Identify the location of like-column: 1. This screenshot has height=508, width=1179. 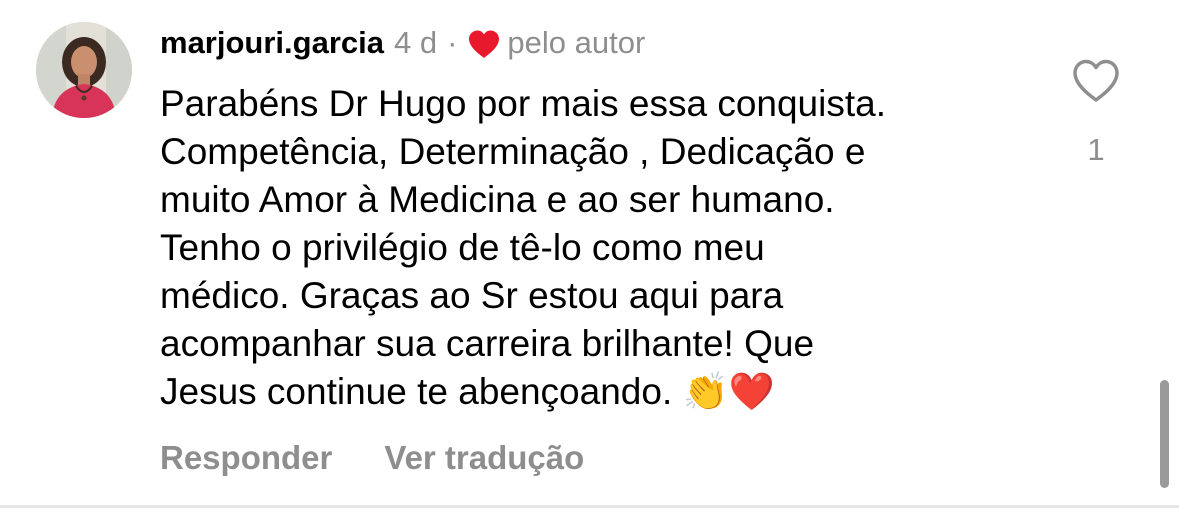
(1096, 114).